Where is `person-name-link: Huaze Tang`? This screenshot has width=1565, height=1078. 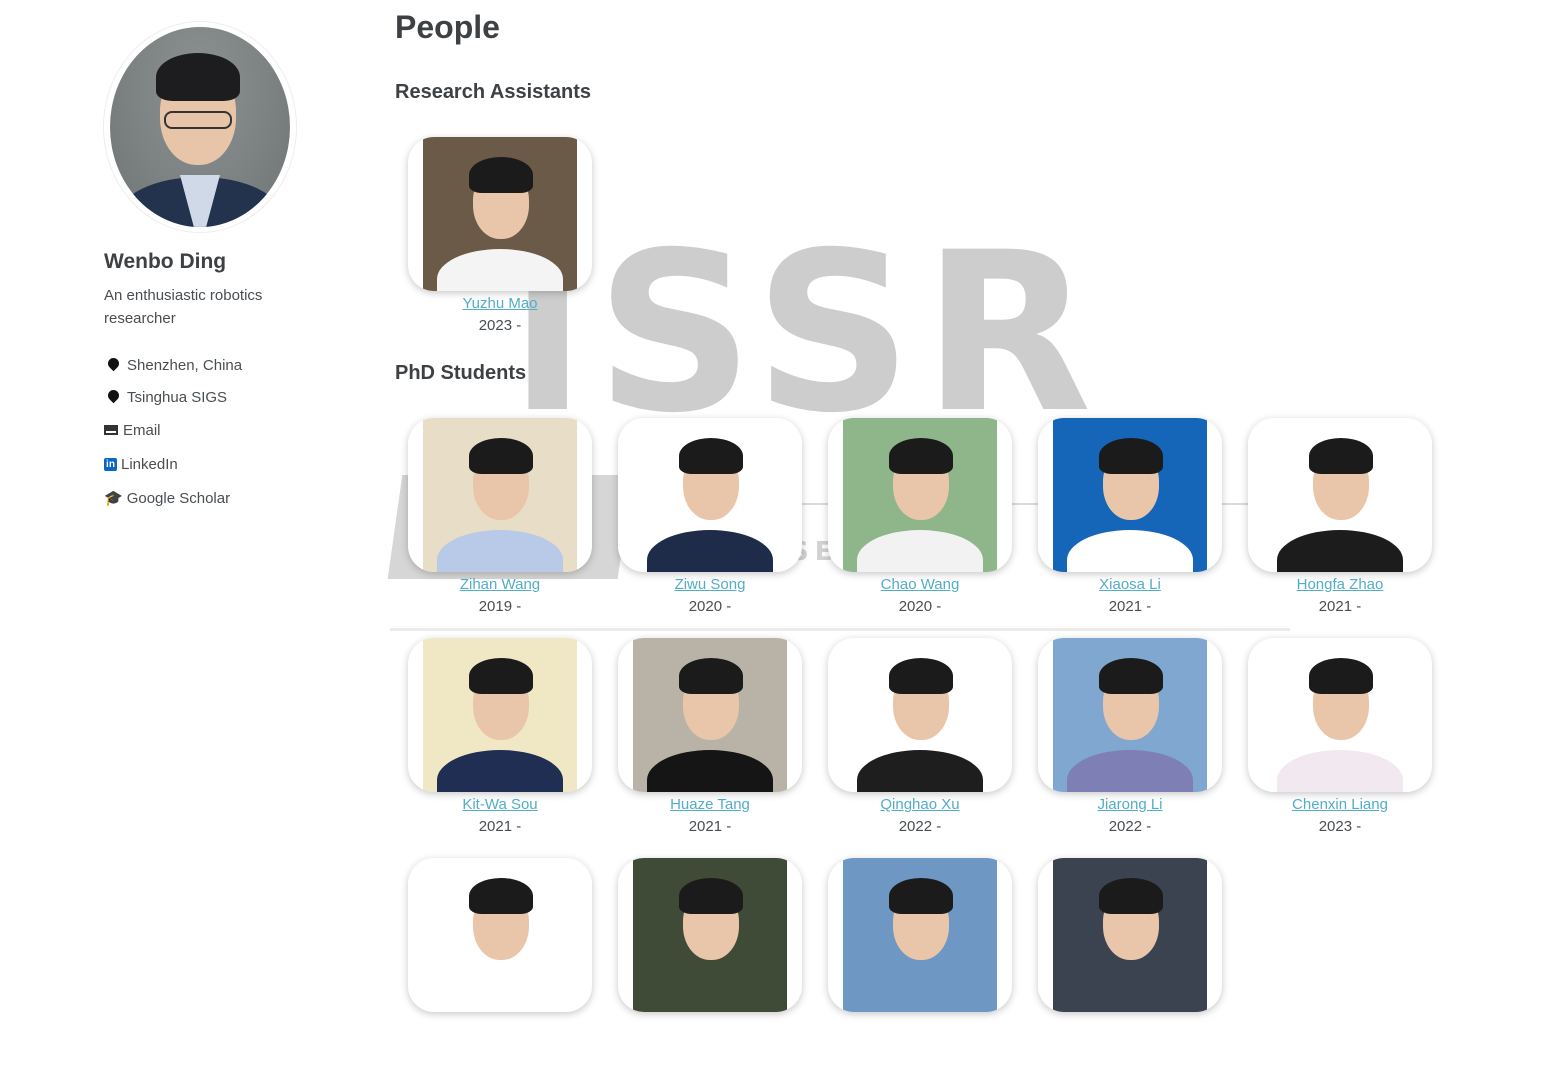 person-name-link: Huaze Tang is located at coordinates (710, 805).